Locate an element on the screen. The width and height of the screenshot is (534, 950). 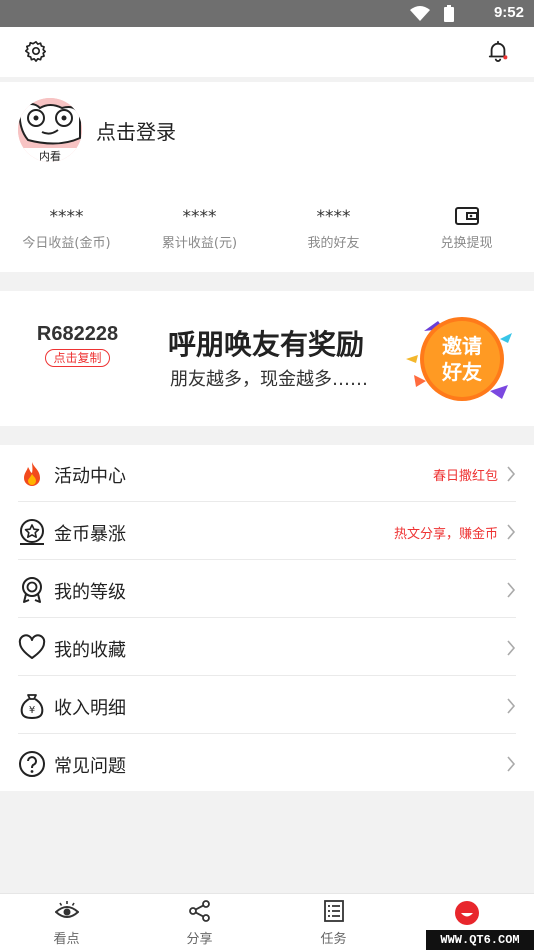
stat-label: 累计收益(元) is located at coordinates (199, 243).